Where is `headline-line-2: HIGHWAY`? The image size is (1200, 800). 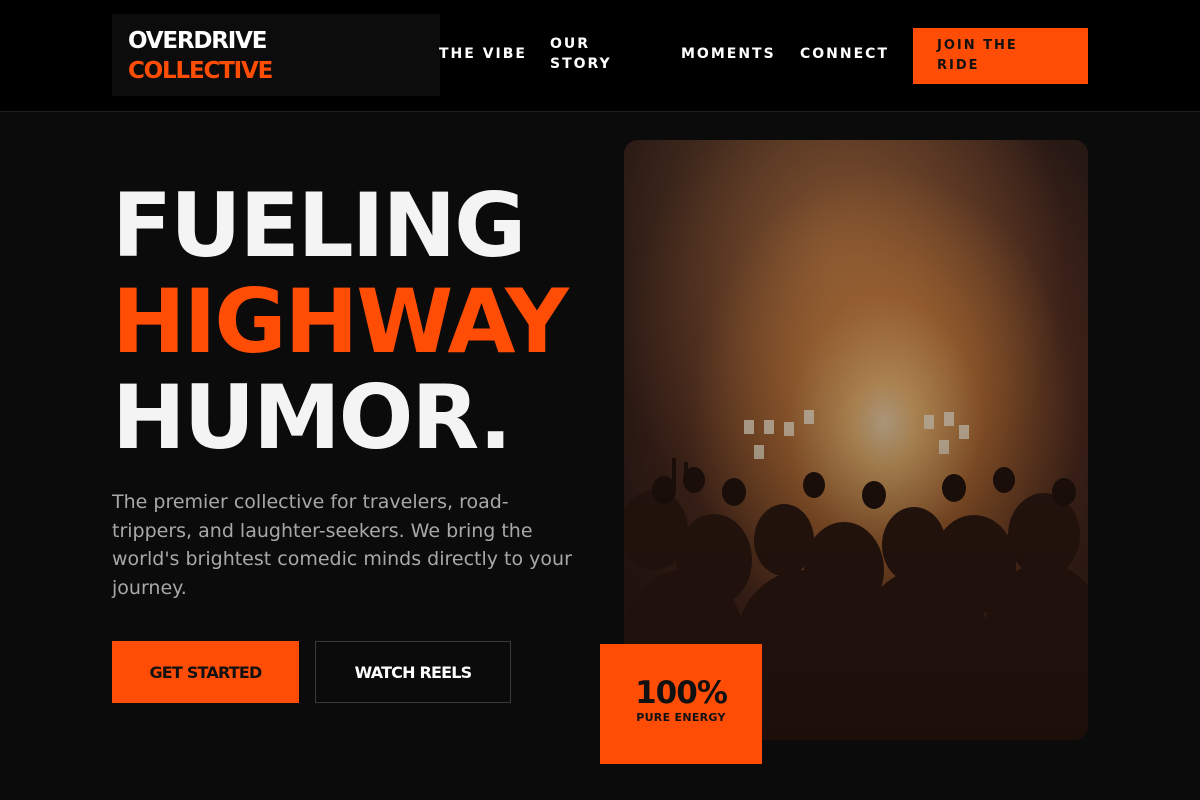
headline-line-2: HIGHWAY is located at coordinates (340, 321).